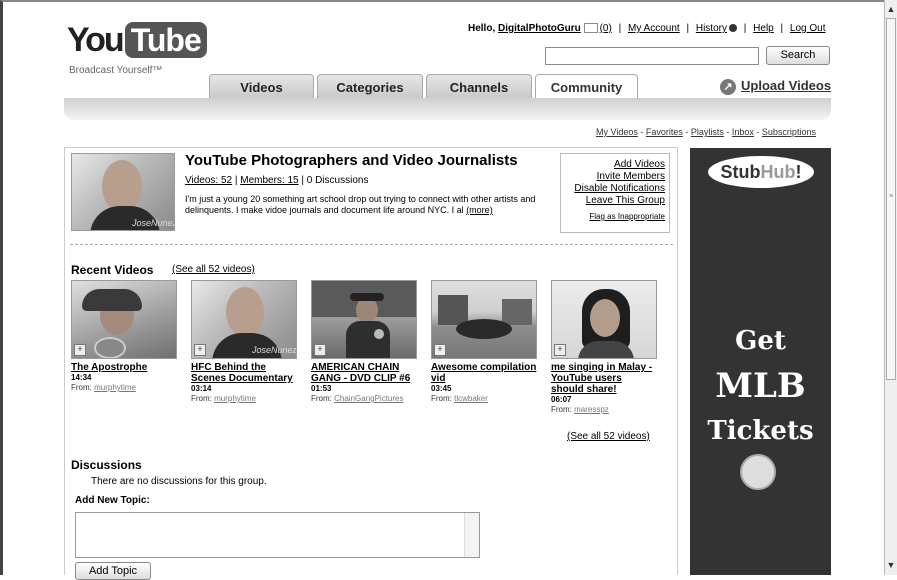  What do you see at coordinates (613, 177) in the screenshot?
I see `invite-members-link: Invite Members` at bounding box center [613, 177].